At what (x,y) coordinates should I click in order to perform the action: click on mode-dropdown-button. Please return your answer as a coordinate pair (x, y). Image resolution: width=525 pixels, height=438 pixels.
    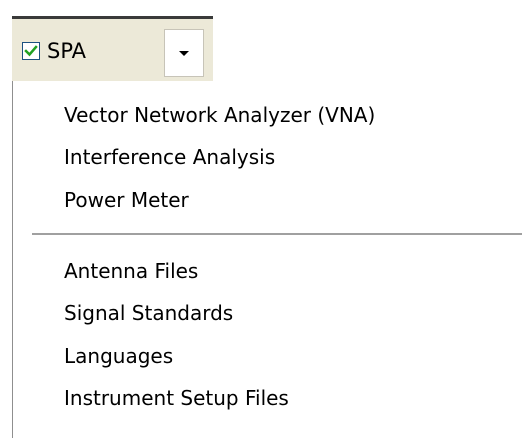
    Looking at the image, I should click on (184, 53).